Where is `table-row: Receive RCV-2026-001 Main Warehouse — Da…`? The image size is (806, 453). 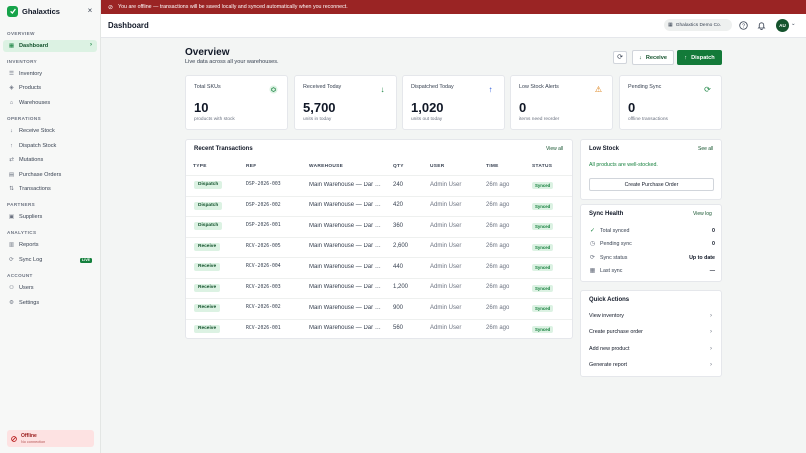
table-row: Receive RCV-2026-001 Main Warehouse — Da… is located at coordinates (379, 329).